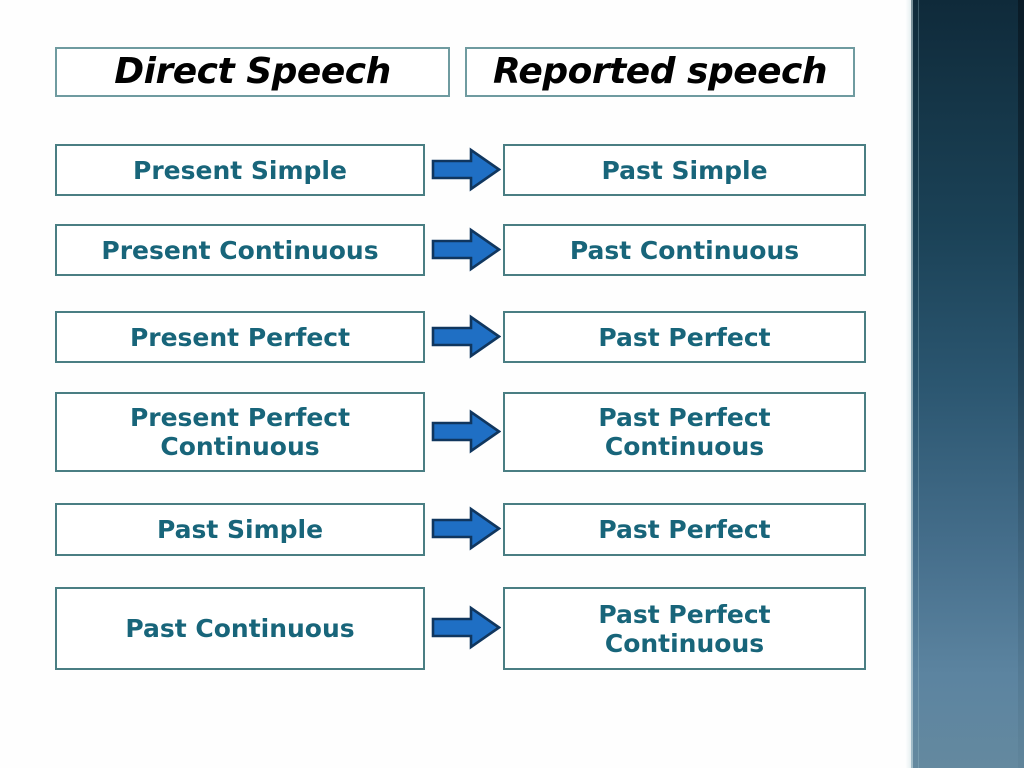 This screenshot has height=768, width=1024. I want to click on direct-tense-label: Present Simple, so click(240, 170).